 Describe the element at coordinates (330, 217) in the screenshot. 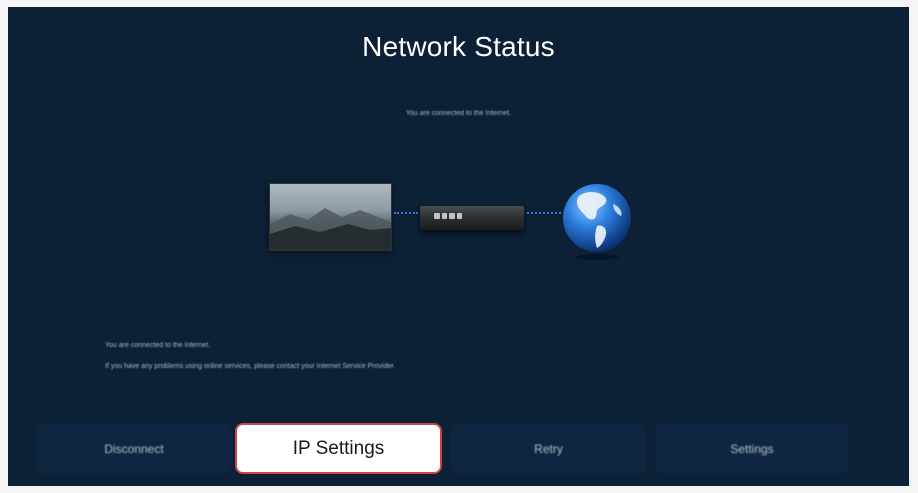

I see `tv-icon` at that location.